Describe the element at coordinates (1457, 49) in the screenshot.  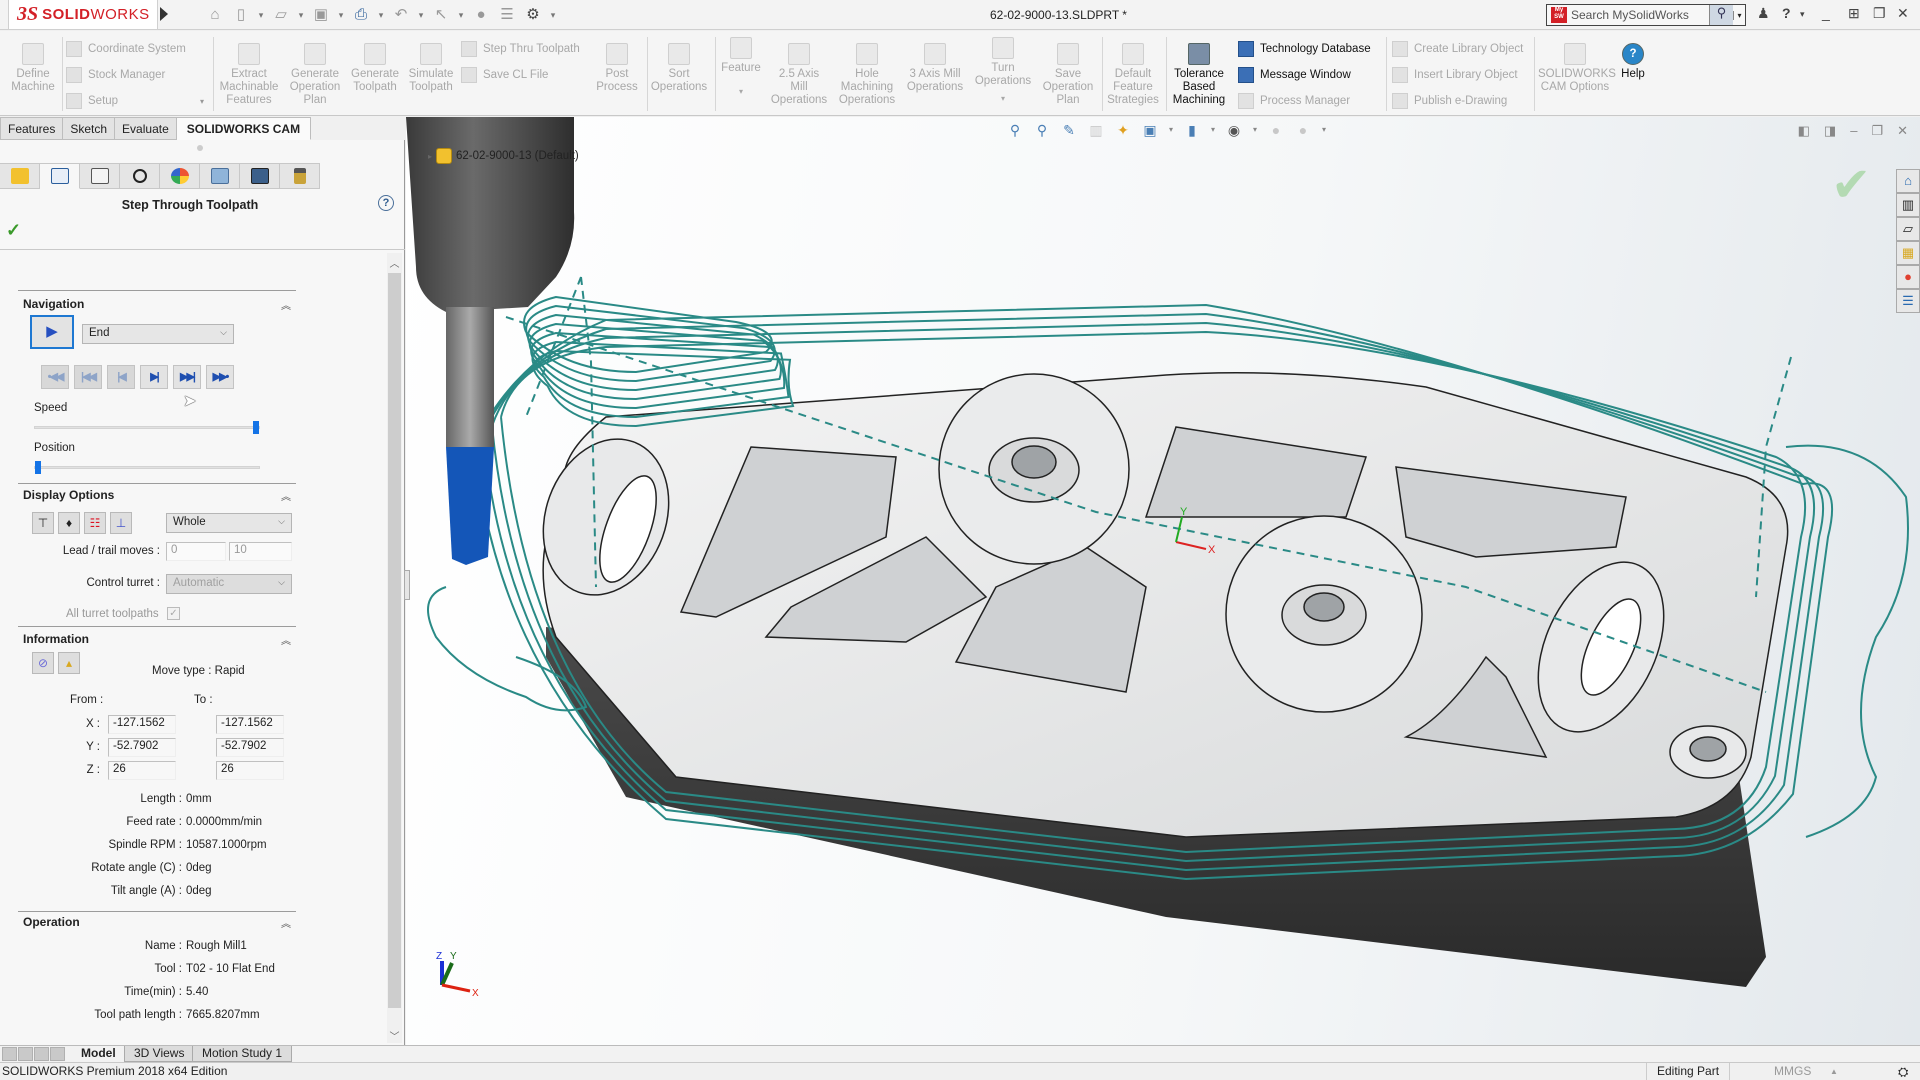
I see `create-library-object-button: Create Library Object` at that location.